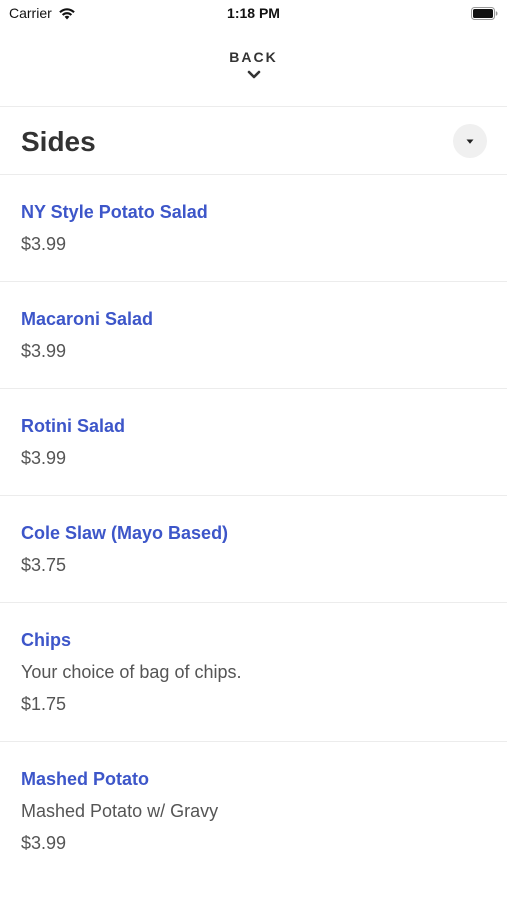 The height and width of the screenshot is (900, 507). Describe the element at coordinates (46, 640) in the screenshot. I see `menu-item-name: Chips` at that location.